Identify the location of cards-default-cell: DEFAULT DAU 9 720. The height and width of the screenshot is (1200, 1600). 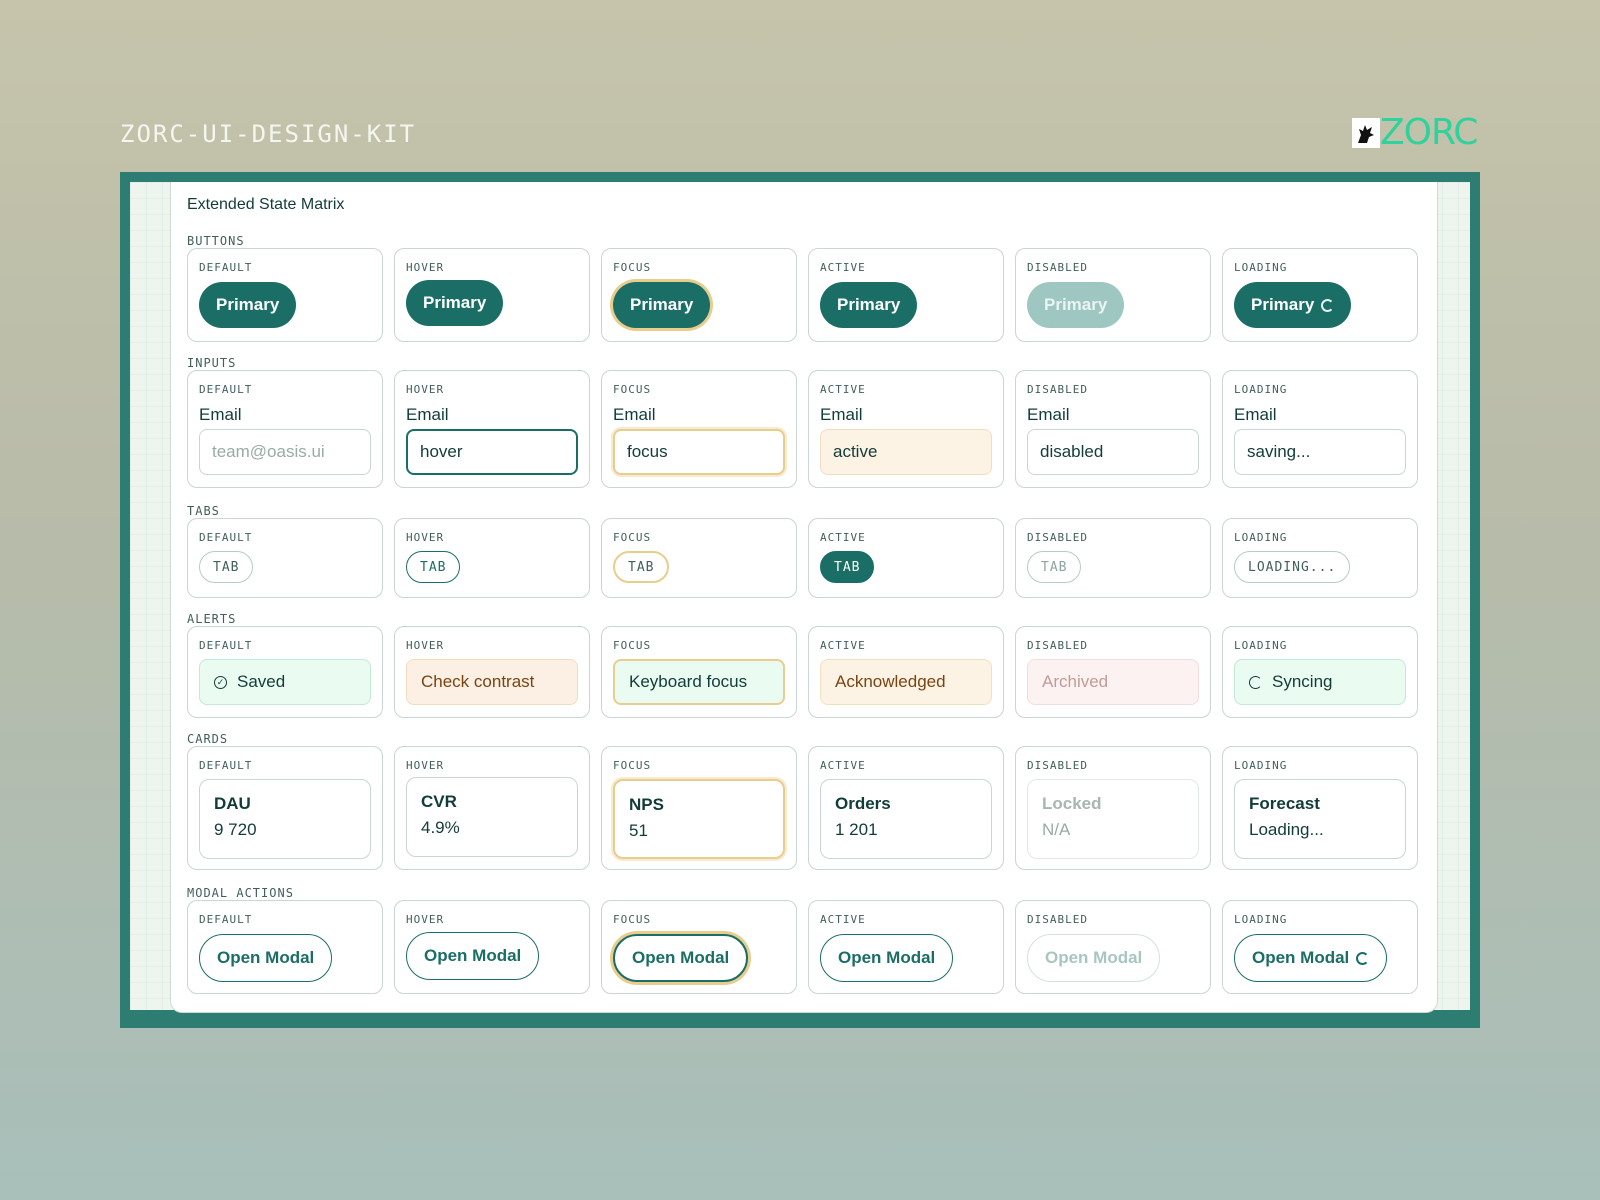
(285, 808).